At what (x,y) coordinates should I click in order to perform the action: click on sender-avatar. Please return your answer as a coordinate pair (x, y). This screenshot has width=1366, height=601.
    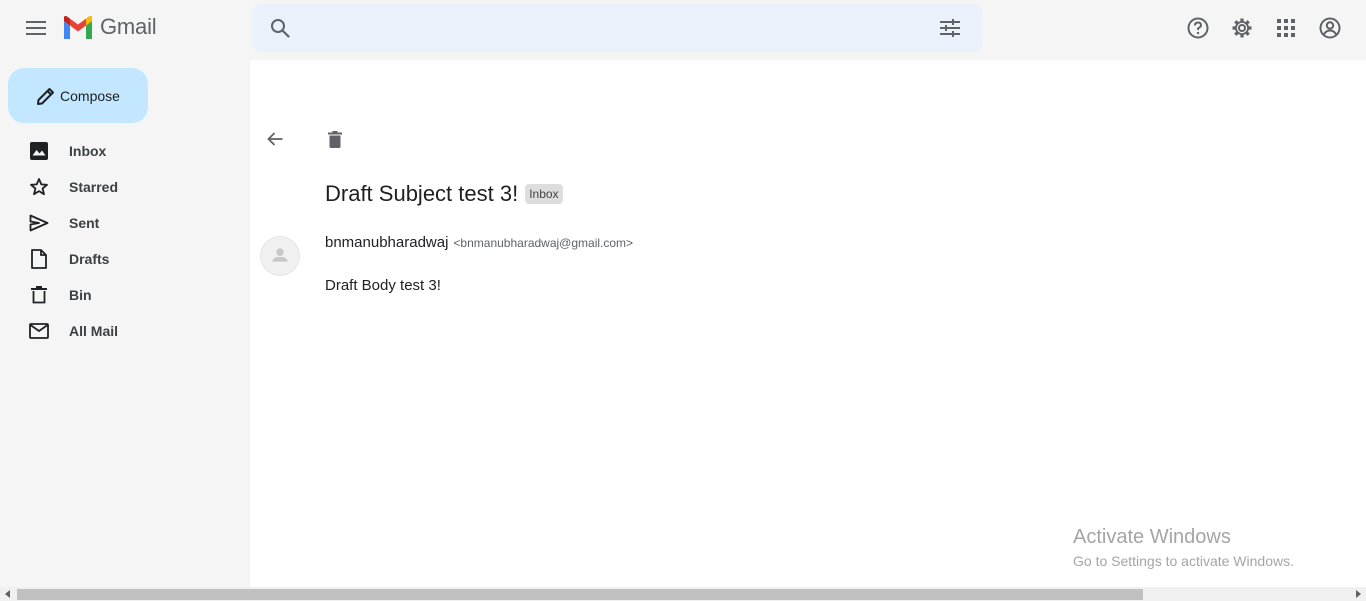
    Looking at the image, I should click on (280, 256).